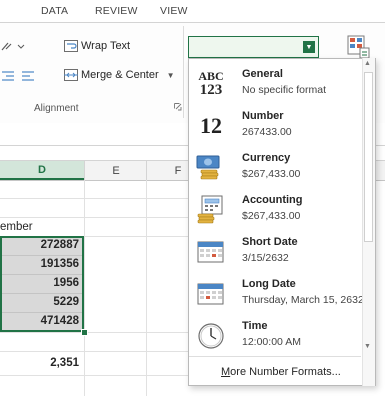 The image size is (385, 396). I want to click on currency-icon, so click(211, 168).